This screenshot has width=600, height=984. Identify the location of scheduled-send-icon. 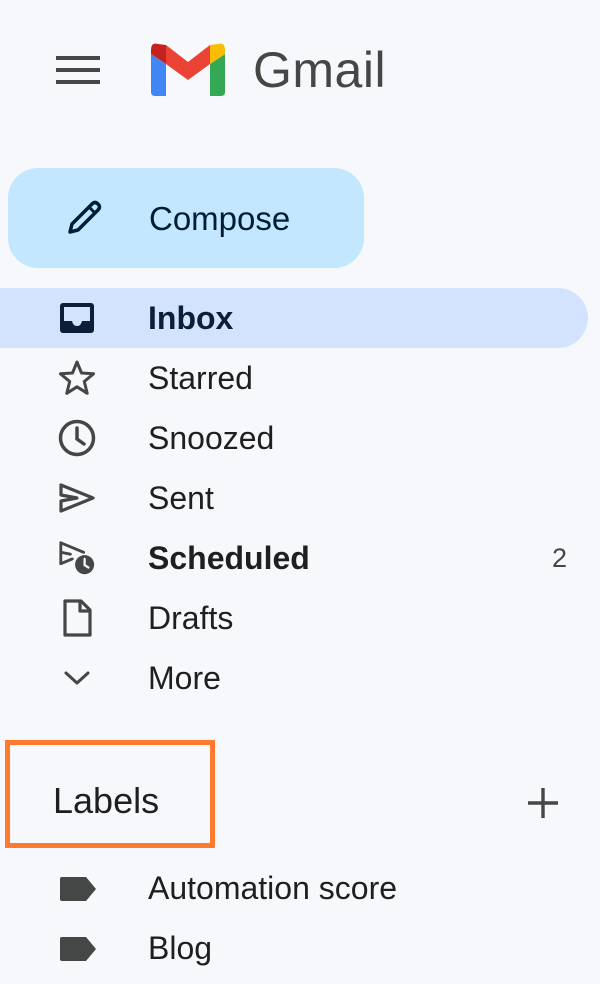
(77, 558).